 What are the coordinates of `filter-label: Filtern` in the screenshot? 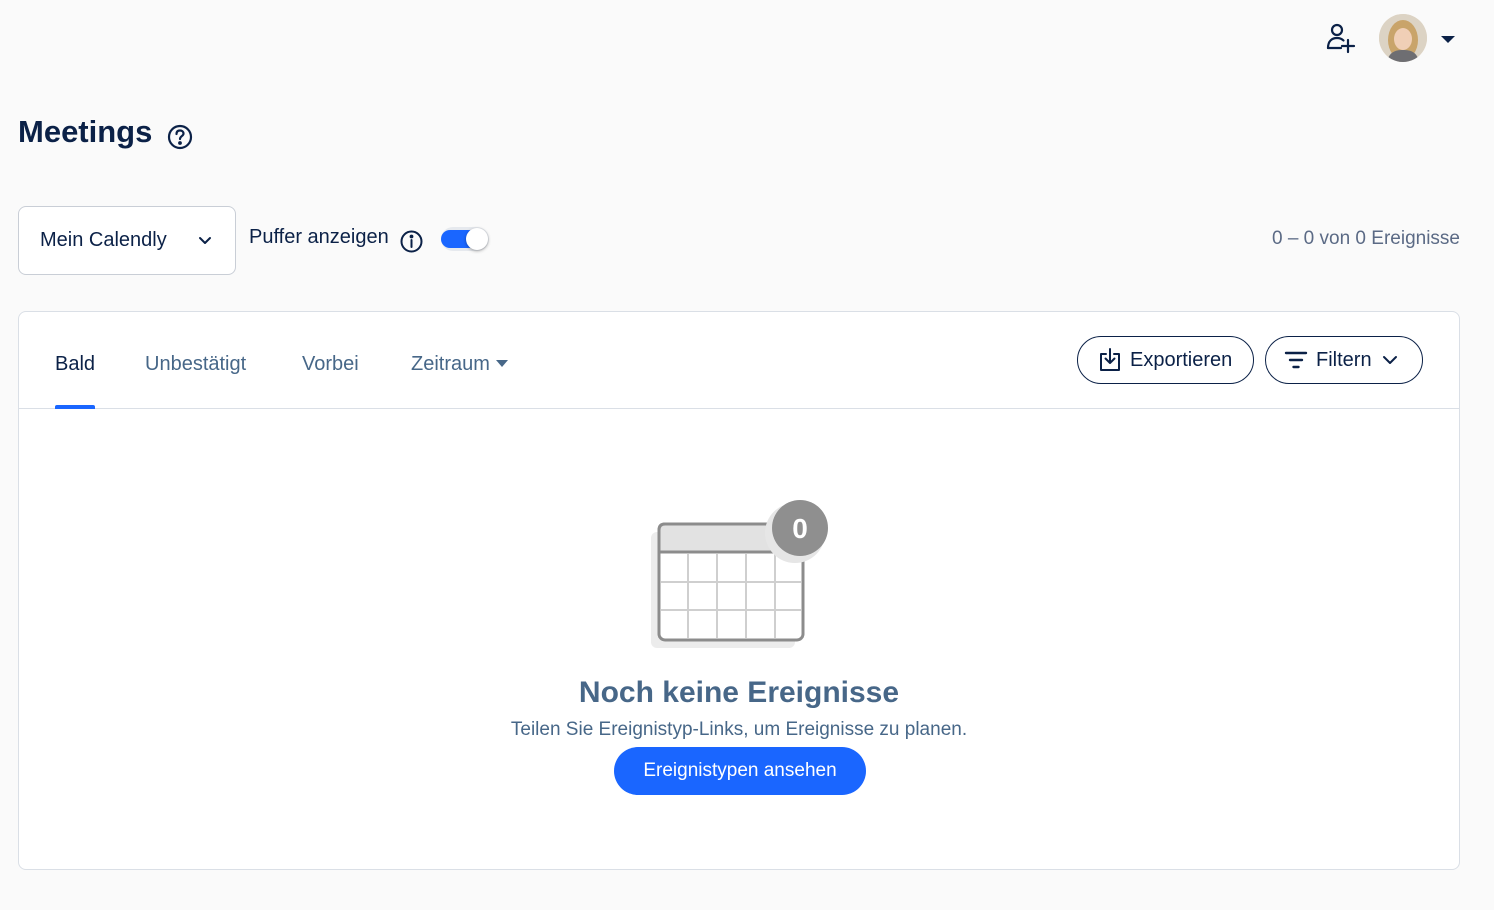 It's located at (1344, 359).